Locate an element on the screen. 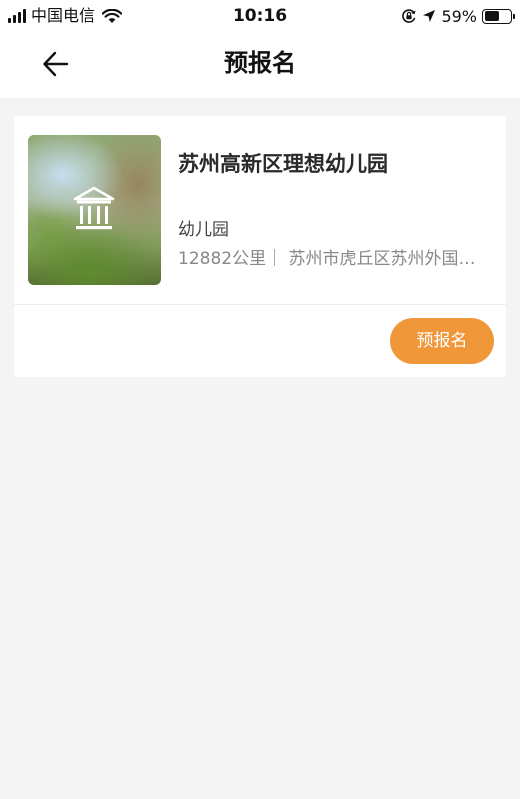 The height and width of the screenshot is (799, 520). school-name: 苏州高新区理想幼儿园 is located at coordinates (283, 164).